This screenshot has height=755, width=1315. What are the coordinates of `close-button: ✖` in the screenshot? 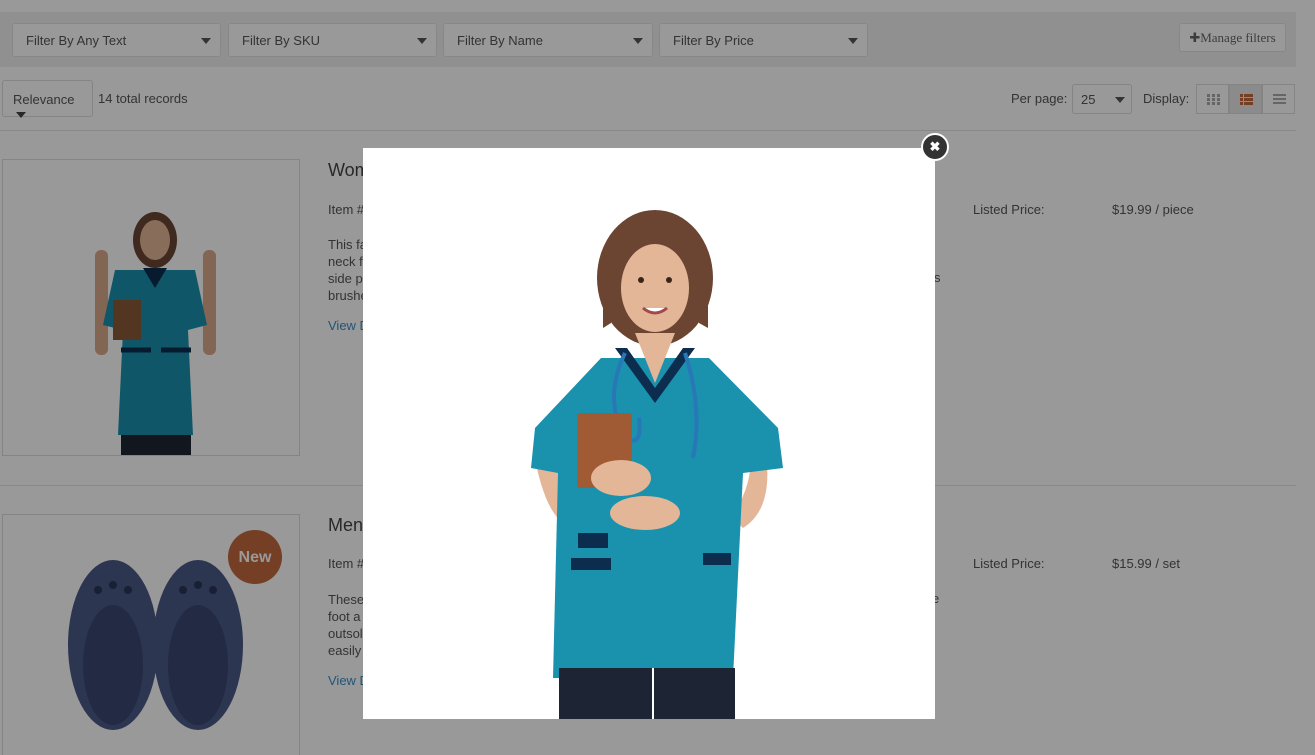 It's located at (935, 147).